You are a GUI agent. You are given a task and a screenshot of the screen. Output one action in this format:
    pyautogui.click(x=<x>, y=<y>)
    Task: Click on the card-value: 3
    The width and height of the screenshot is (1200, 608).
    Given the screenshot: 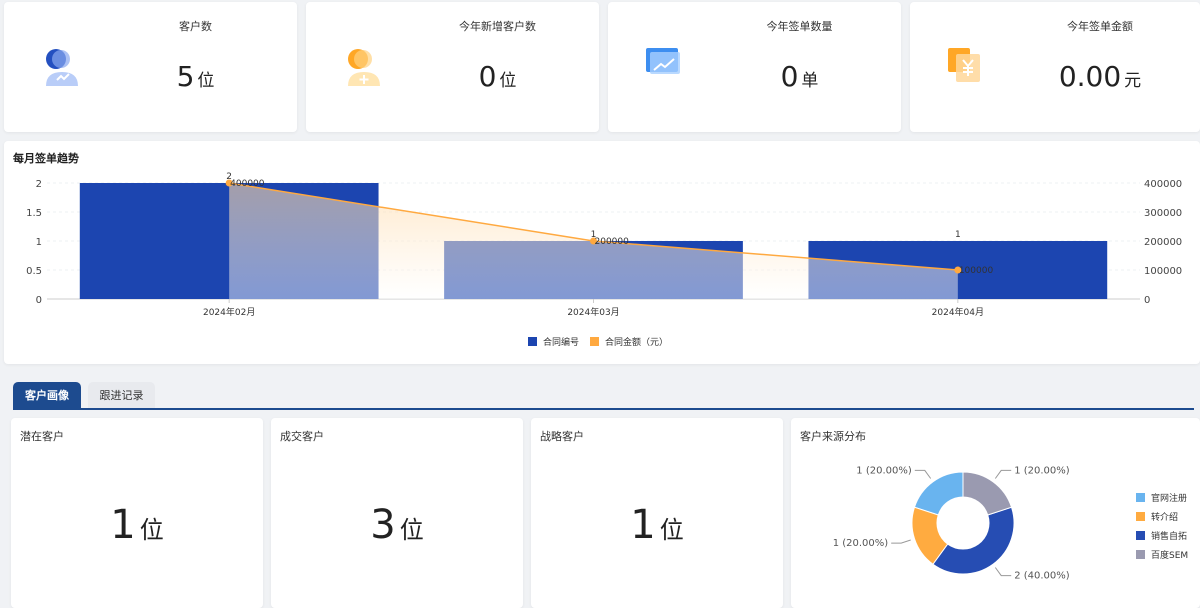 What is the action you would take?
    pyautogui.click(x=383, y=525)
    